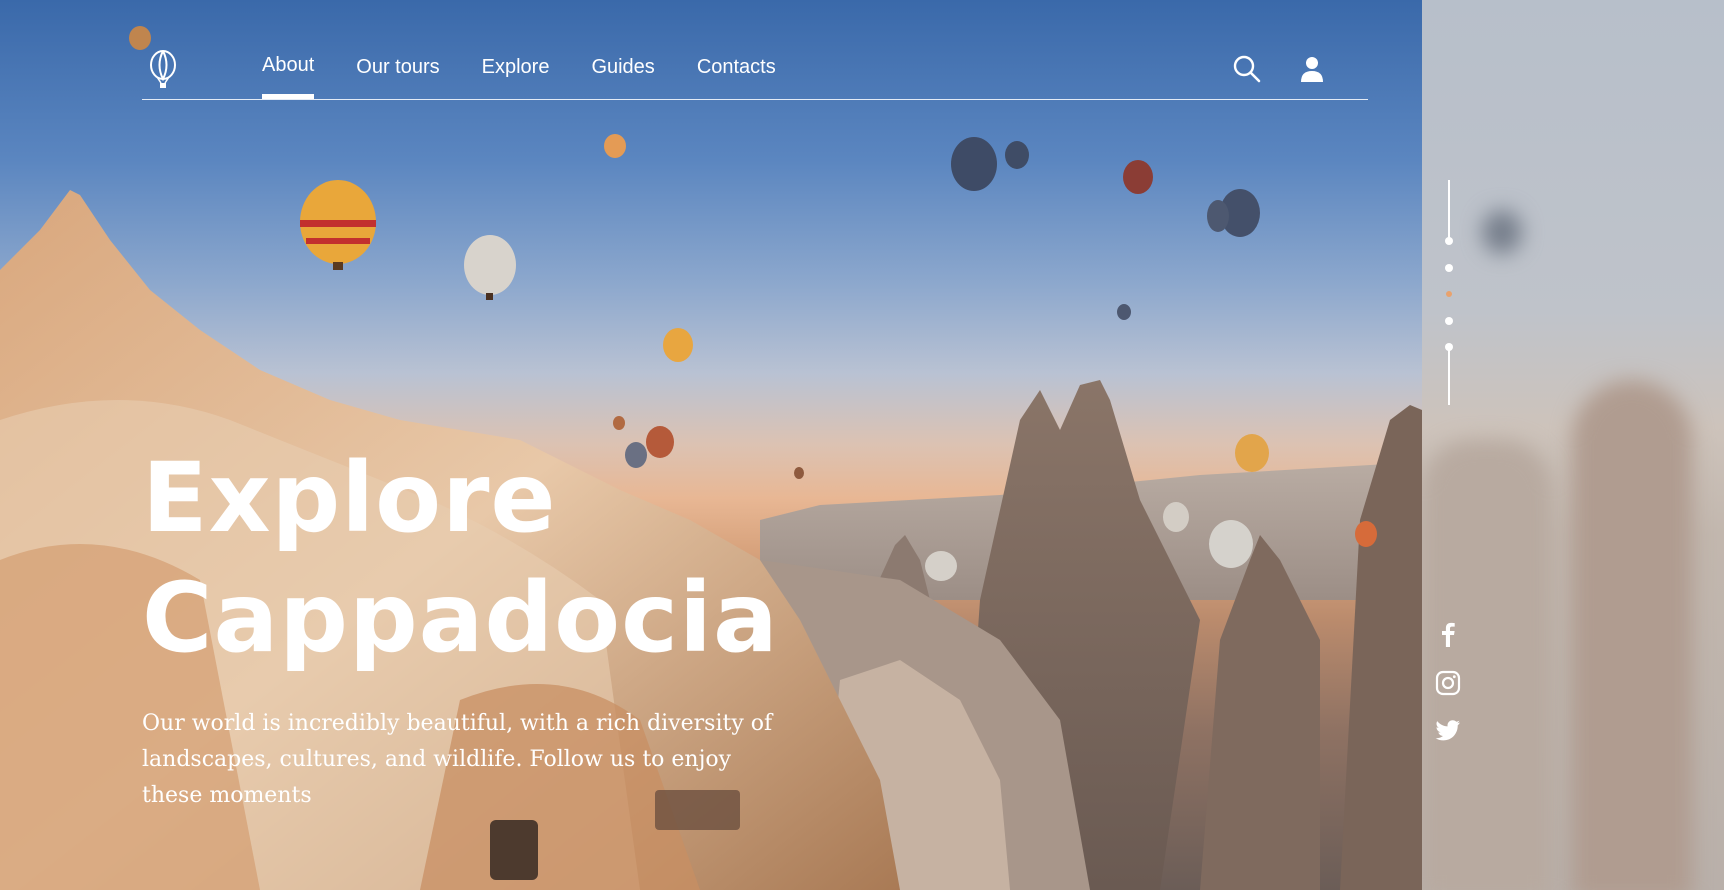 The height and width of the screenshot is (890, 1724). Describe the element at coordinates (1449, 376) in the screenshot. I see `pagination-line-bottom` at that location.